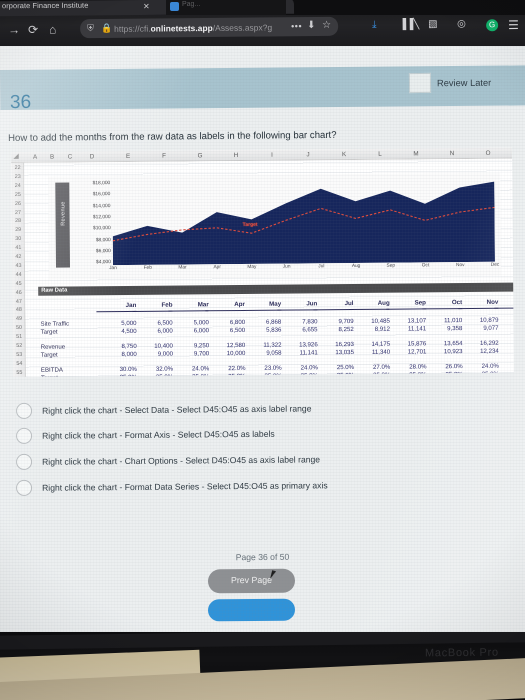 The width and height of the screenshot is (525, 700). What do you see at coordinates (416, 153) in the screenshot?
I see `excel-column-header: M` at bounding box center [416, 153].